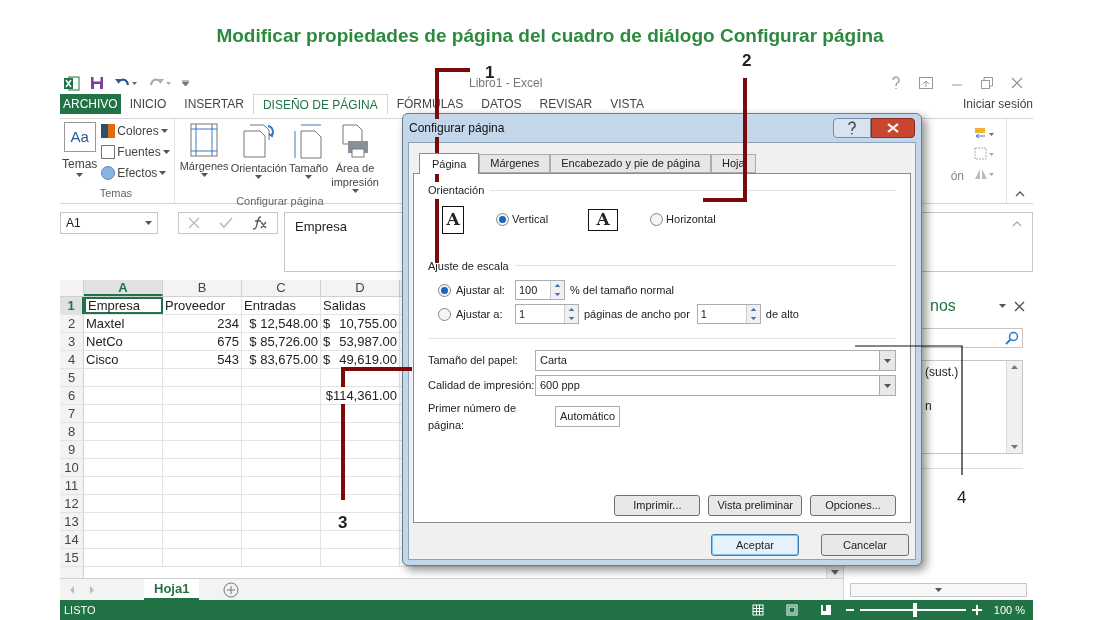 This screenshot has height=620, width=1100. Describe the element at coordinates (637, 314) in the screenshot. I see `field-suffix: páginas de ancho por` at that location.